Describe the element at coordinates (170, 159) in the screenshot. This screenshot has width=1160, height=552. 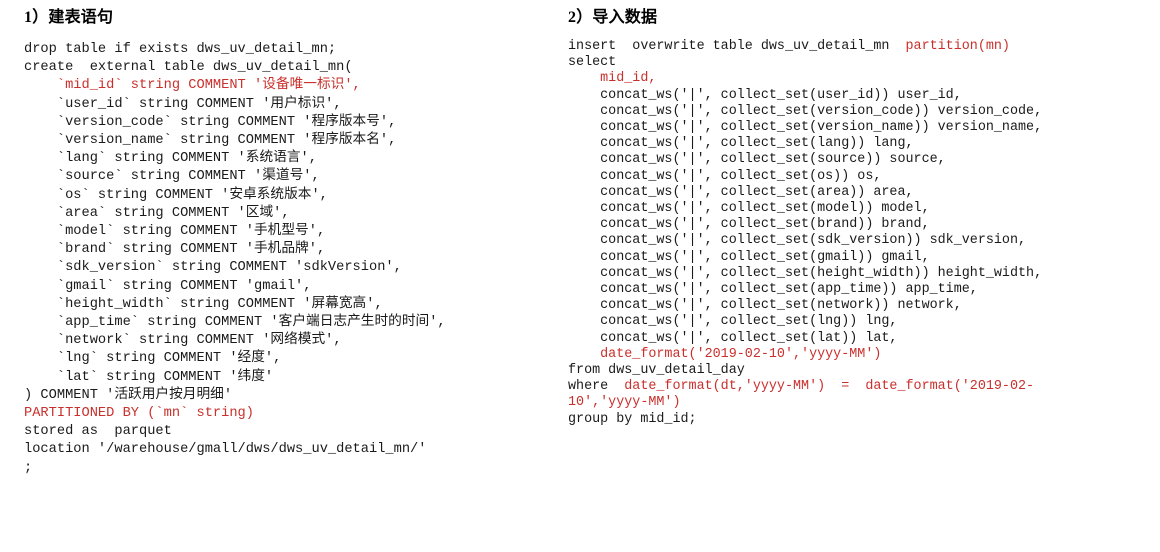
I see `code-token: `lang` string COMMENT '系统语言',` at that location.